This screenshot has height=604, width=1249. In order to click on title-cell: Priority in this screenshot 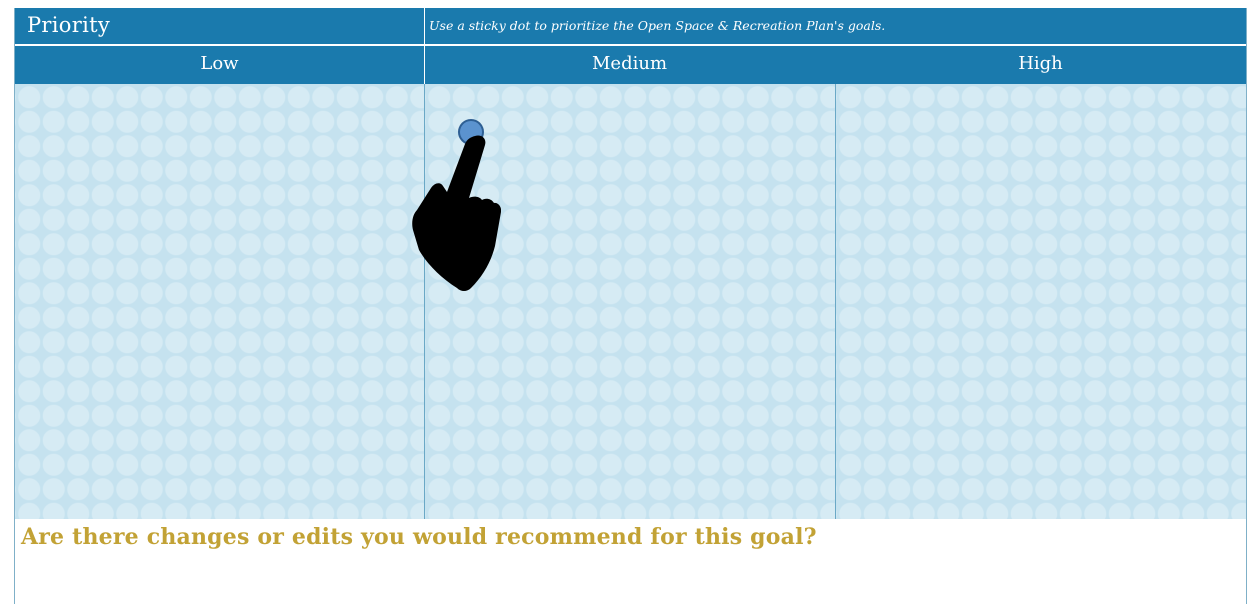, I will do `click(220, 26)`.